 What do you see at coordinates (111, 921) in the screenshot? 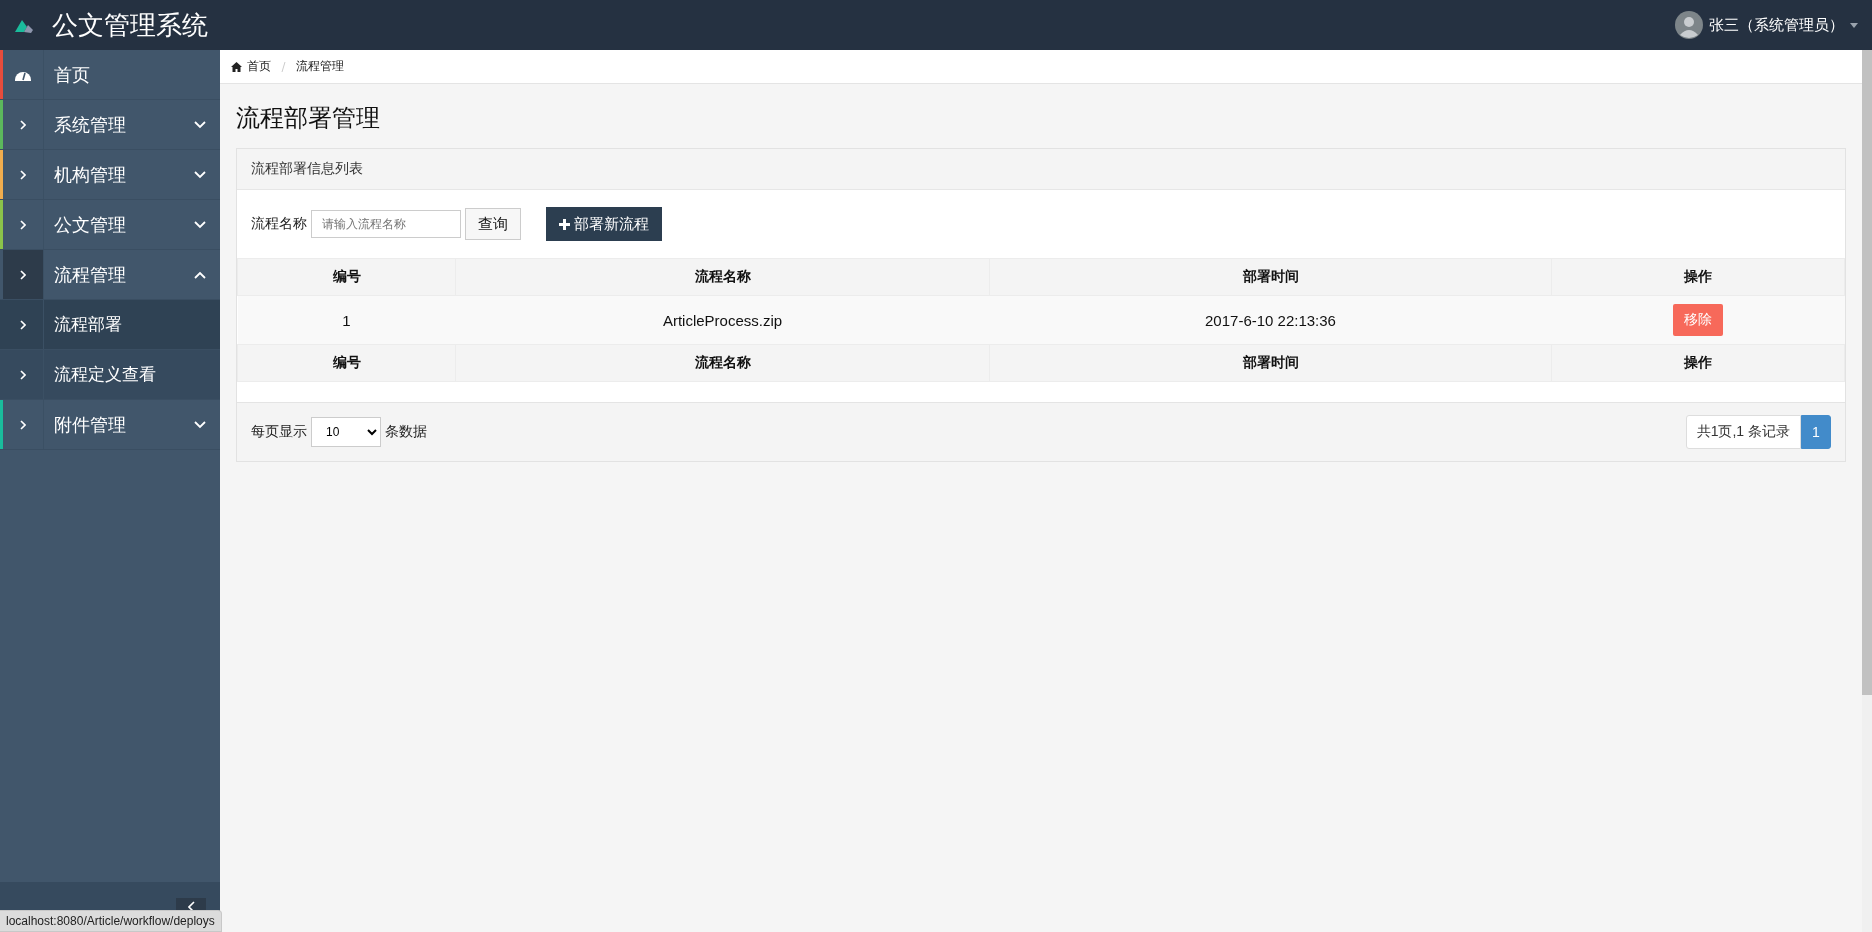
I see `status-url-tooltip: localhost:8080/Article/workflow/deploys` at bounding box center [111, 921].